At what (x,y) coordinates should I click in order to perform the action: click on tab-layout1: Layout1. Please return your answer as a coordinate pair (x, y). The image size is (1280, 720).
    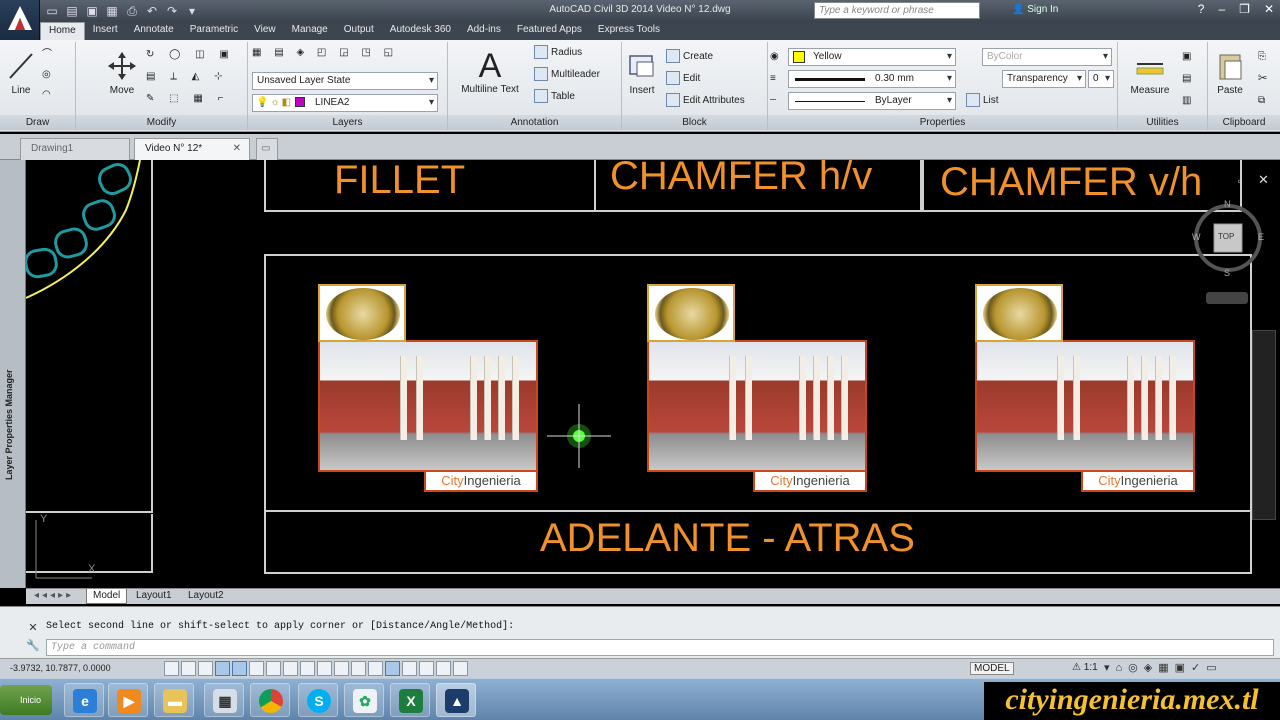
    Looking at the image, I should click on (154, 596).